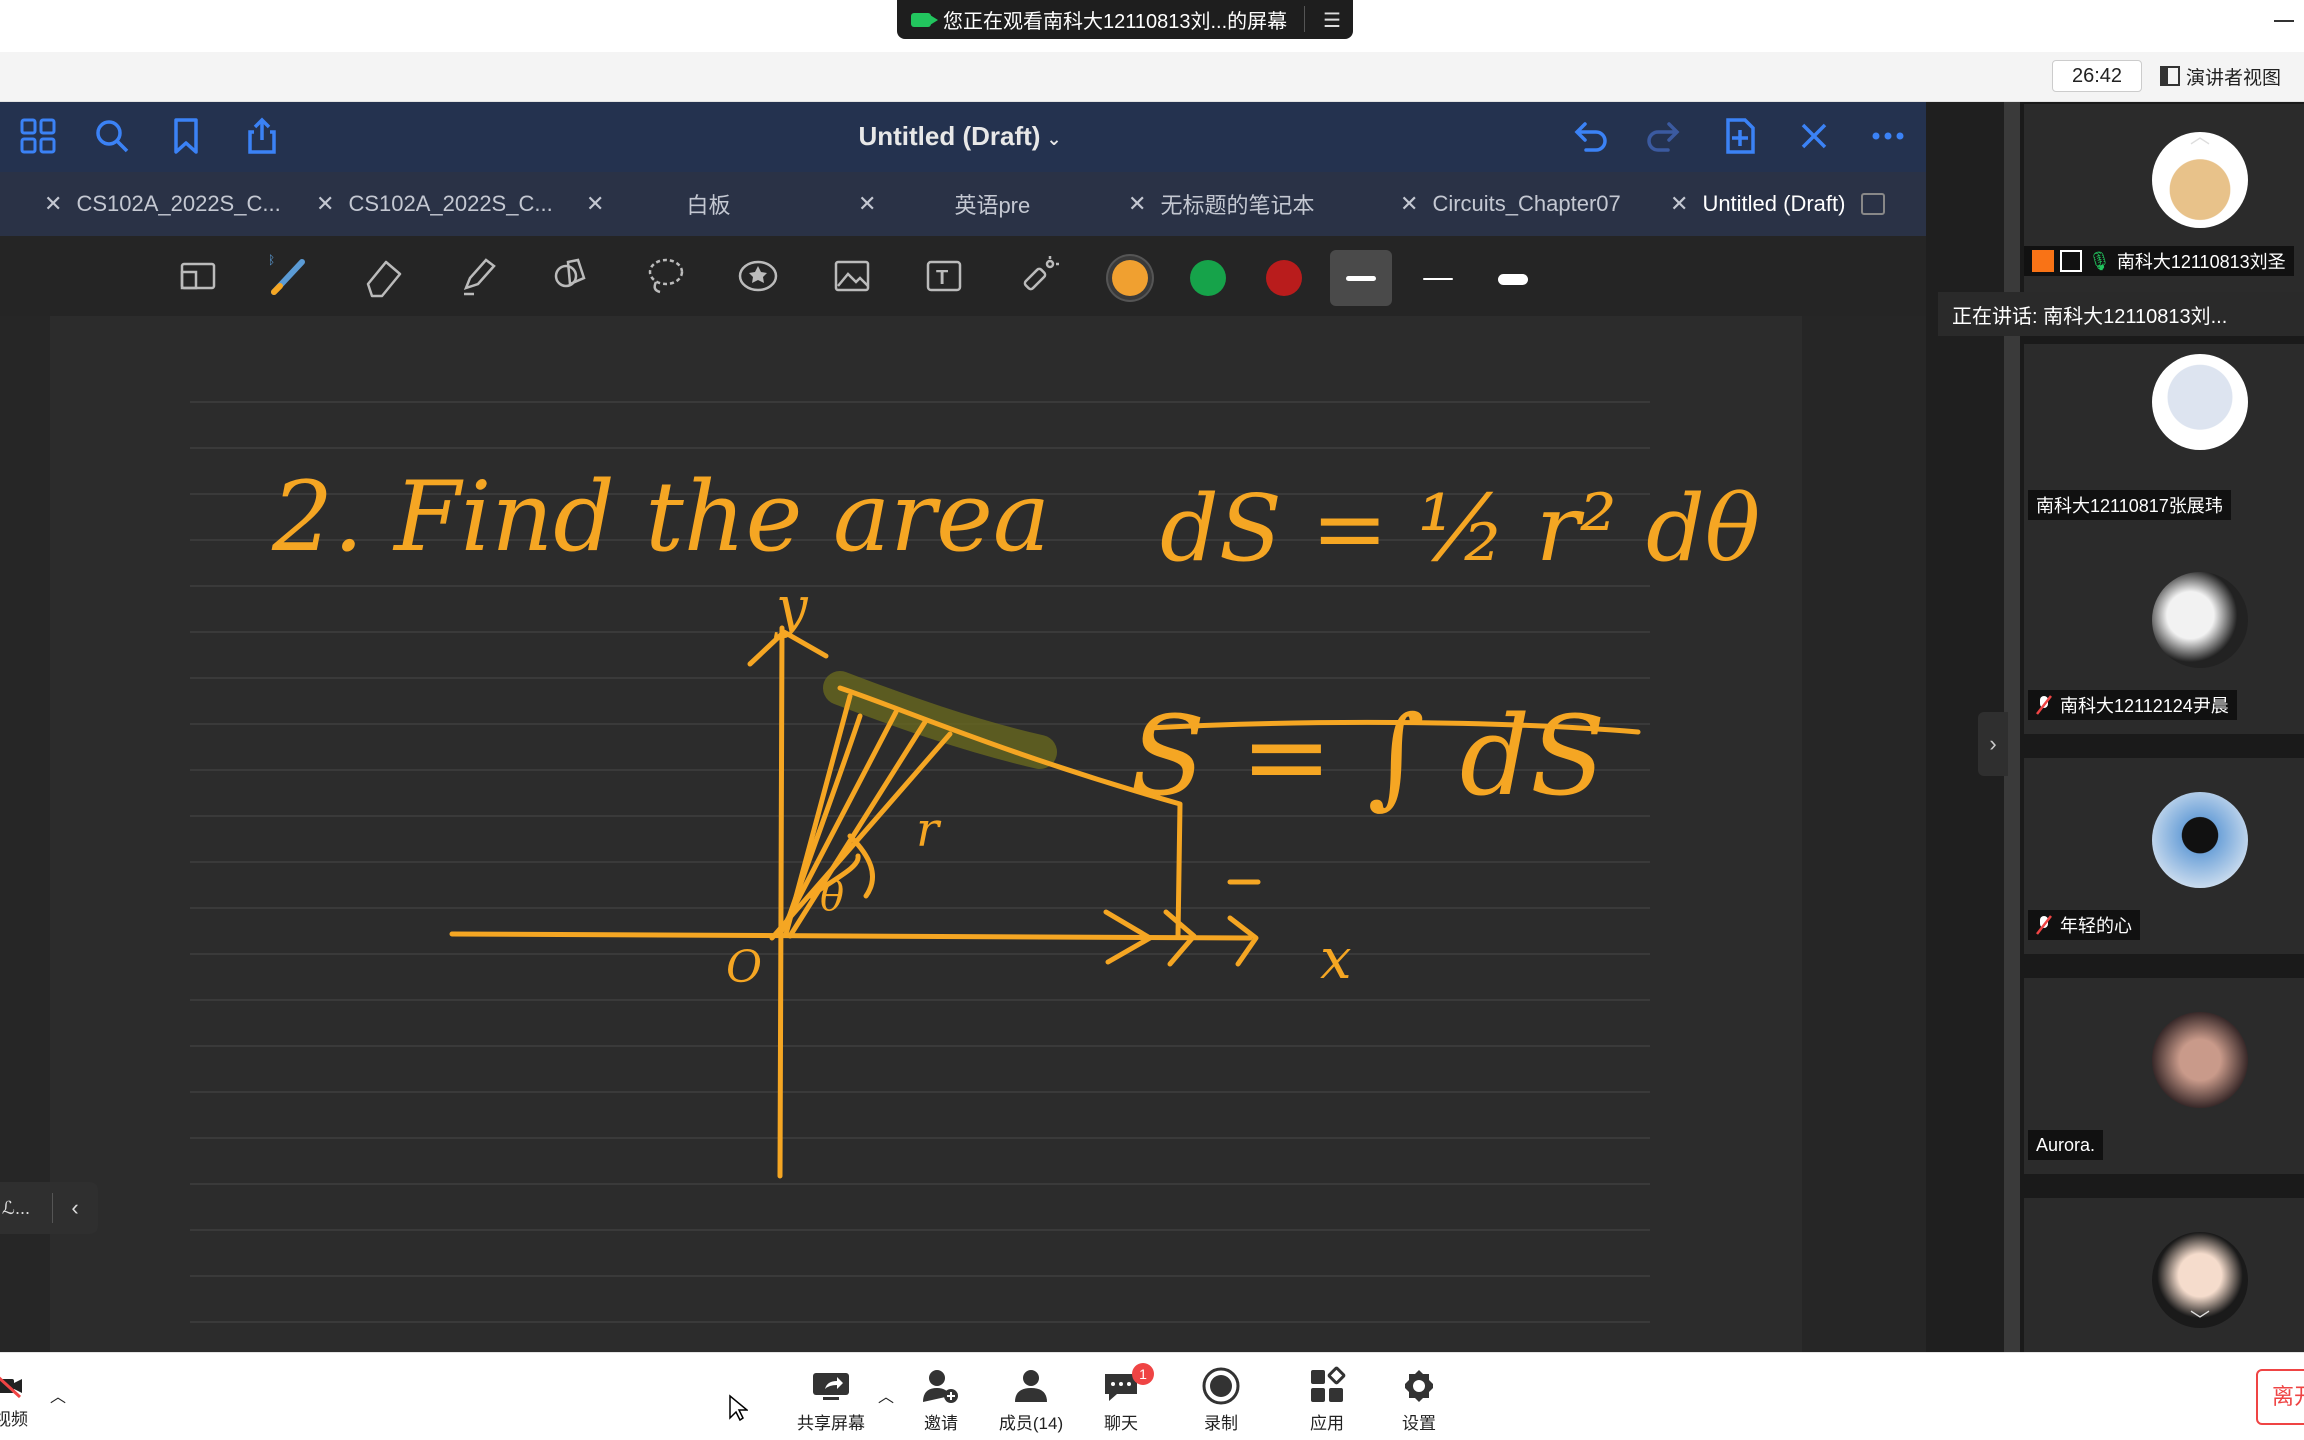  Describe the element at coordinates (2200, 134) in the screenshot. I see `scroll-up-icon: ︿` at that location.